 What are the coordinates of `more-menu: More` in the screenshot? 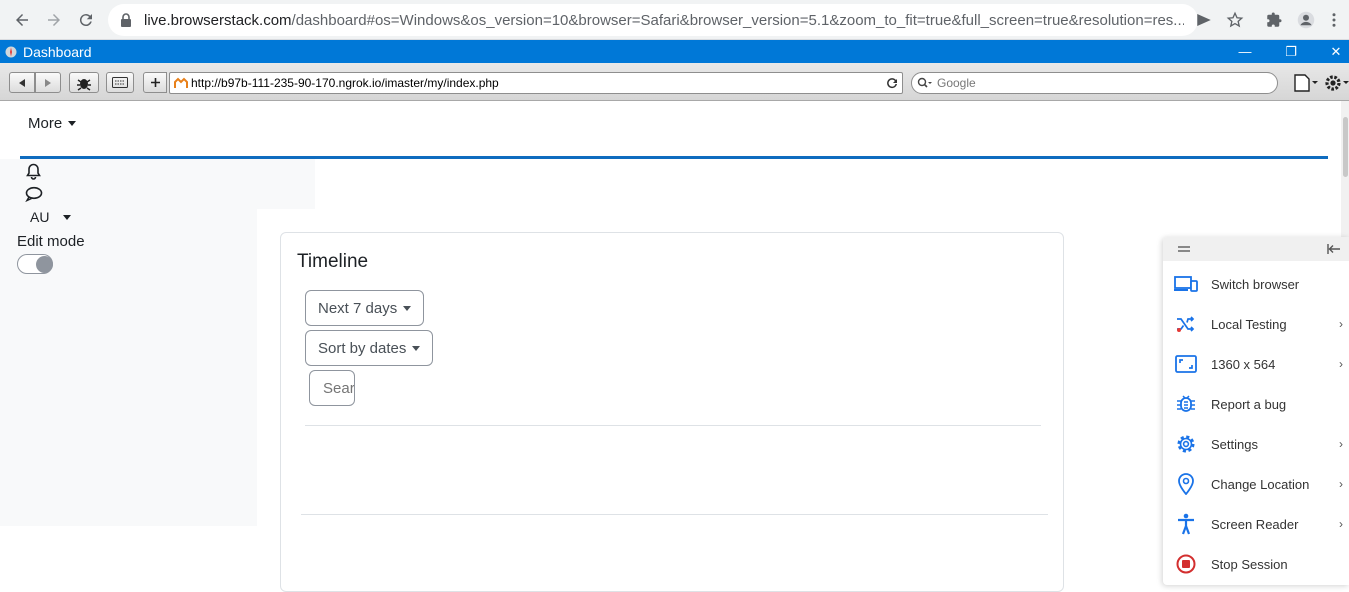 It's located at (52, 123).